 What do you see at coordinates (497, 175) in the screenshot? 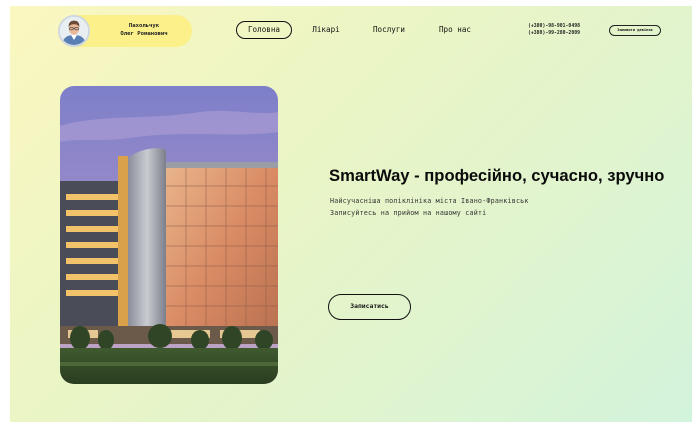
I see `hero-title: SmartWay - професійно, сучасно, зручно` at bounding box center [497, 175].